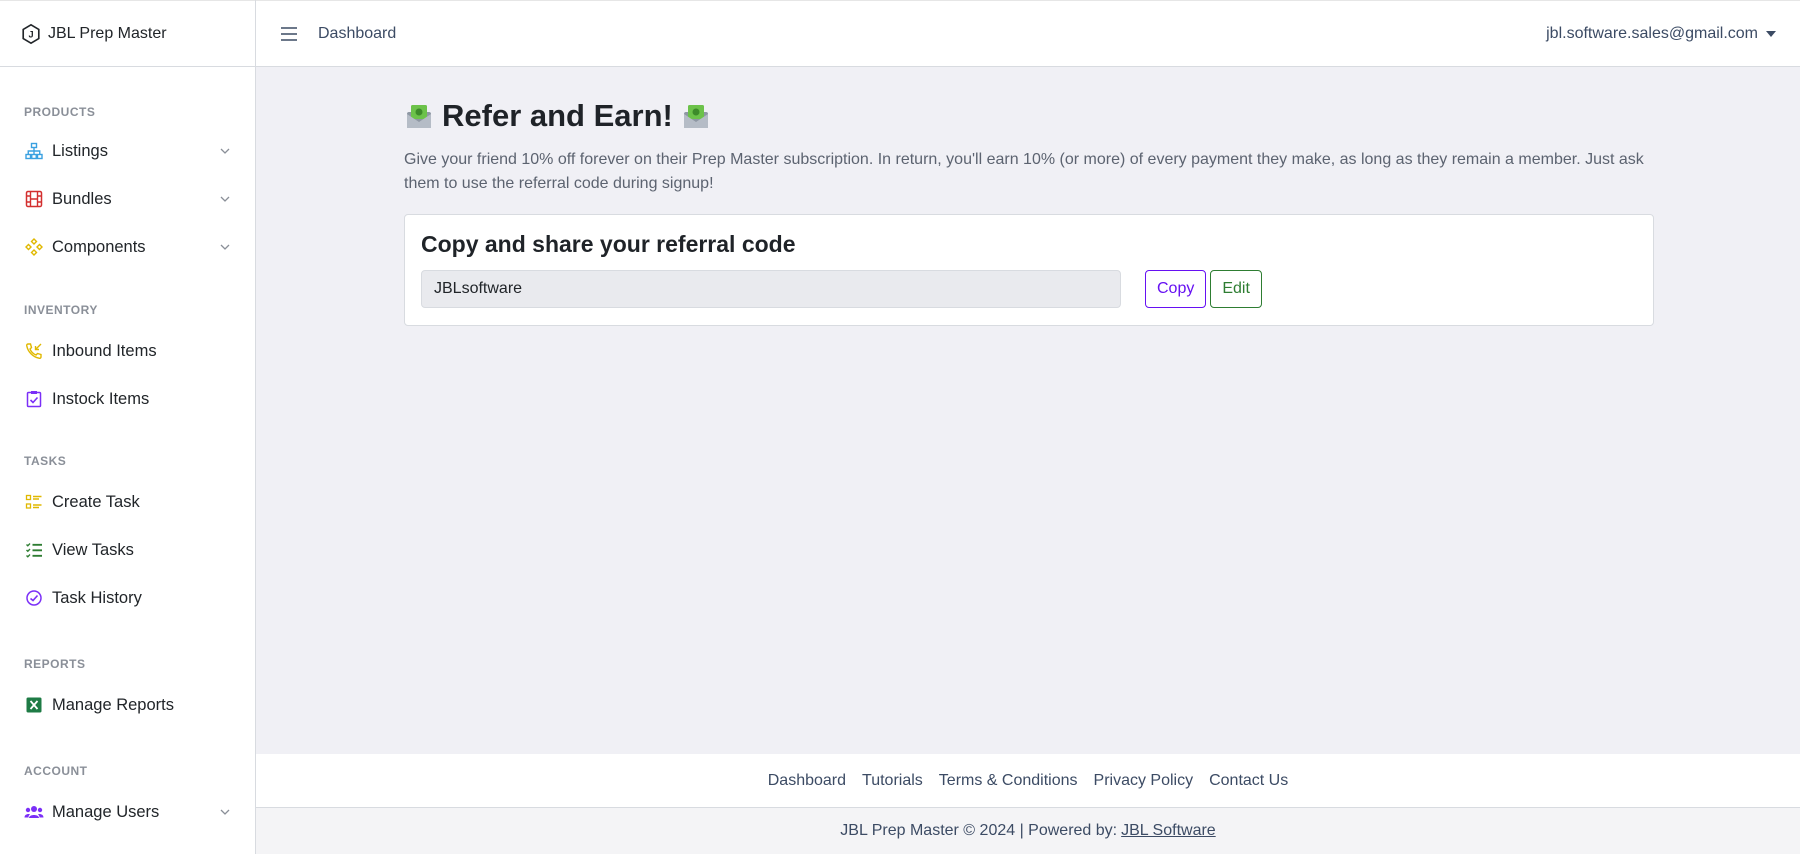 Image resolution: width=1800 pixels, height=854 pixels. What do you see at coordinates (979, 830) in the screenshot?
I see `copyright-text: JBL Prep Master © 2024 | Powered by:` at bounding box center [979, 830].